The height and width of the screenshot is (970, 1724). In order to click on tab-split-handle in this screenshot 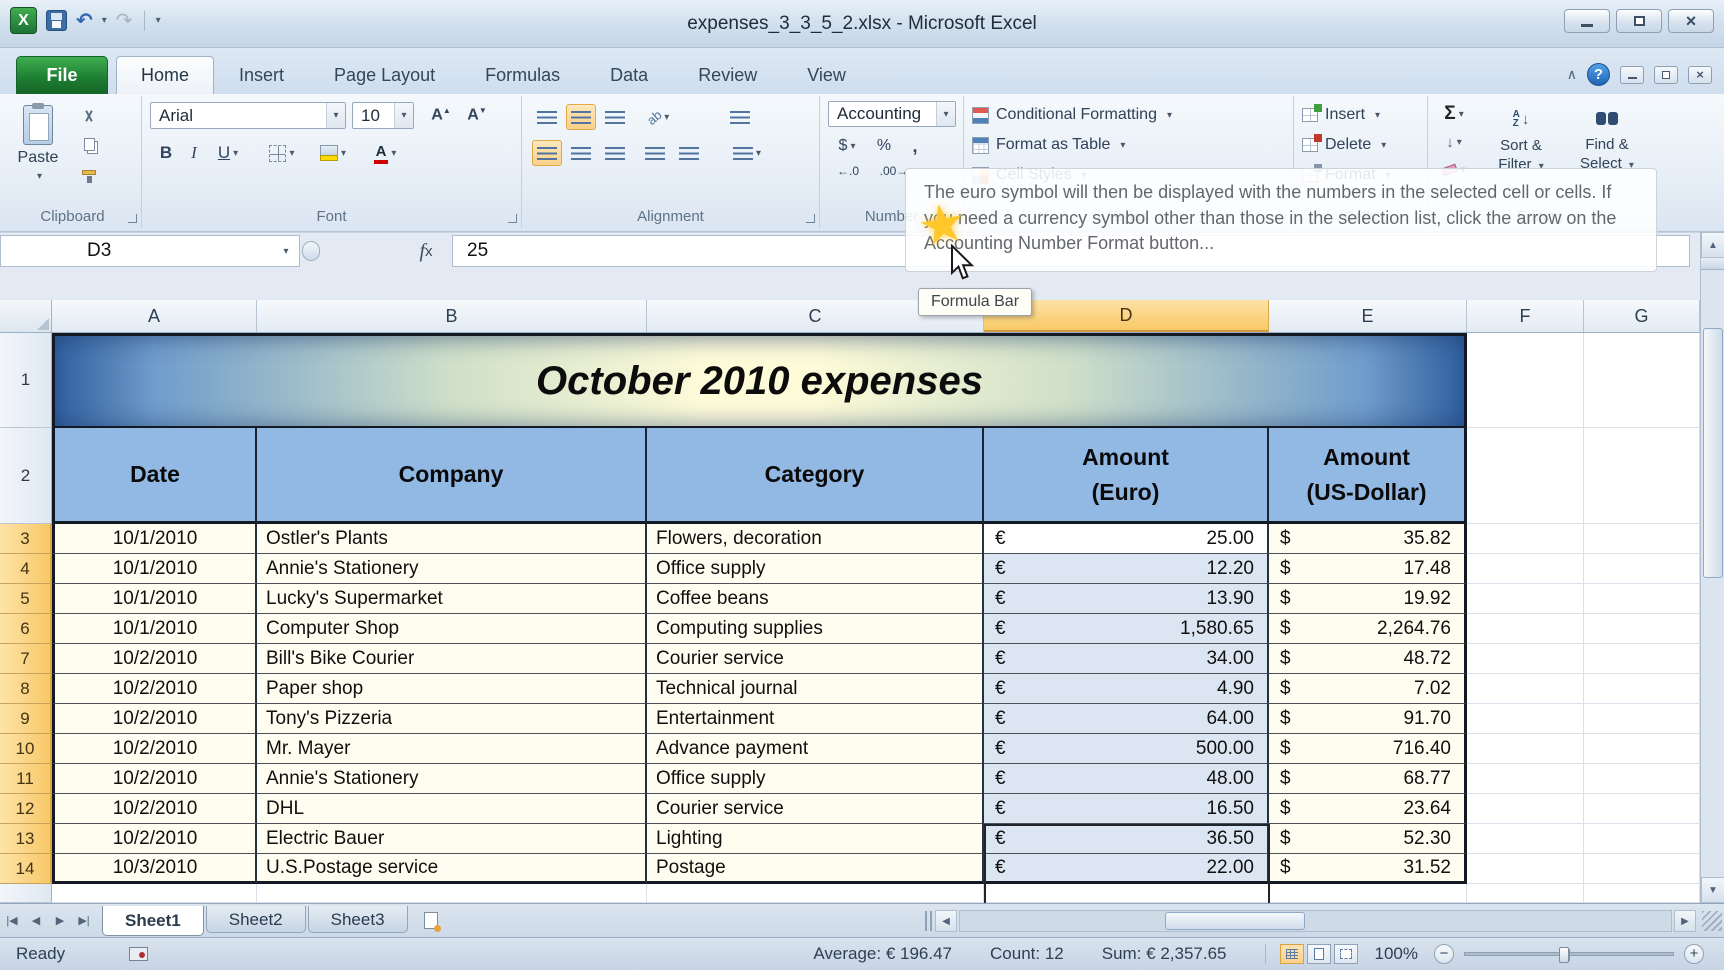, I will do `click(928, 921)`.